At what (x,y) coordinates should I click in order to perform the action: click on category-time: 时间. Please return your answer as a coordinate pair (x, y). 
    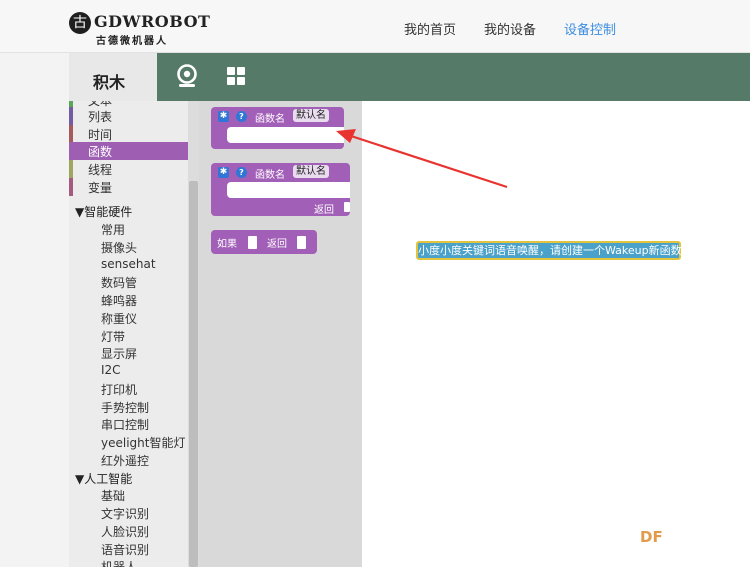
    Looking at the image, I should click on (128, 134).